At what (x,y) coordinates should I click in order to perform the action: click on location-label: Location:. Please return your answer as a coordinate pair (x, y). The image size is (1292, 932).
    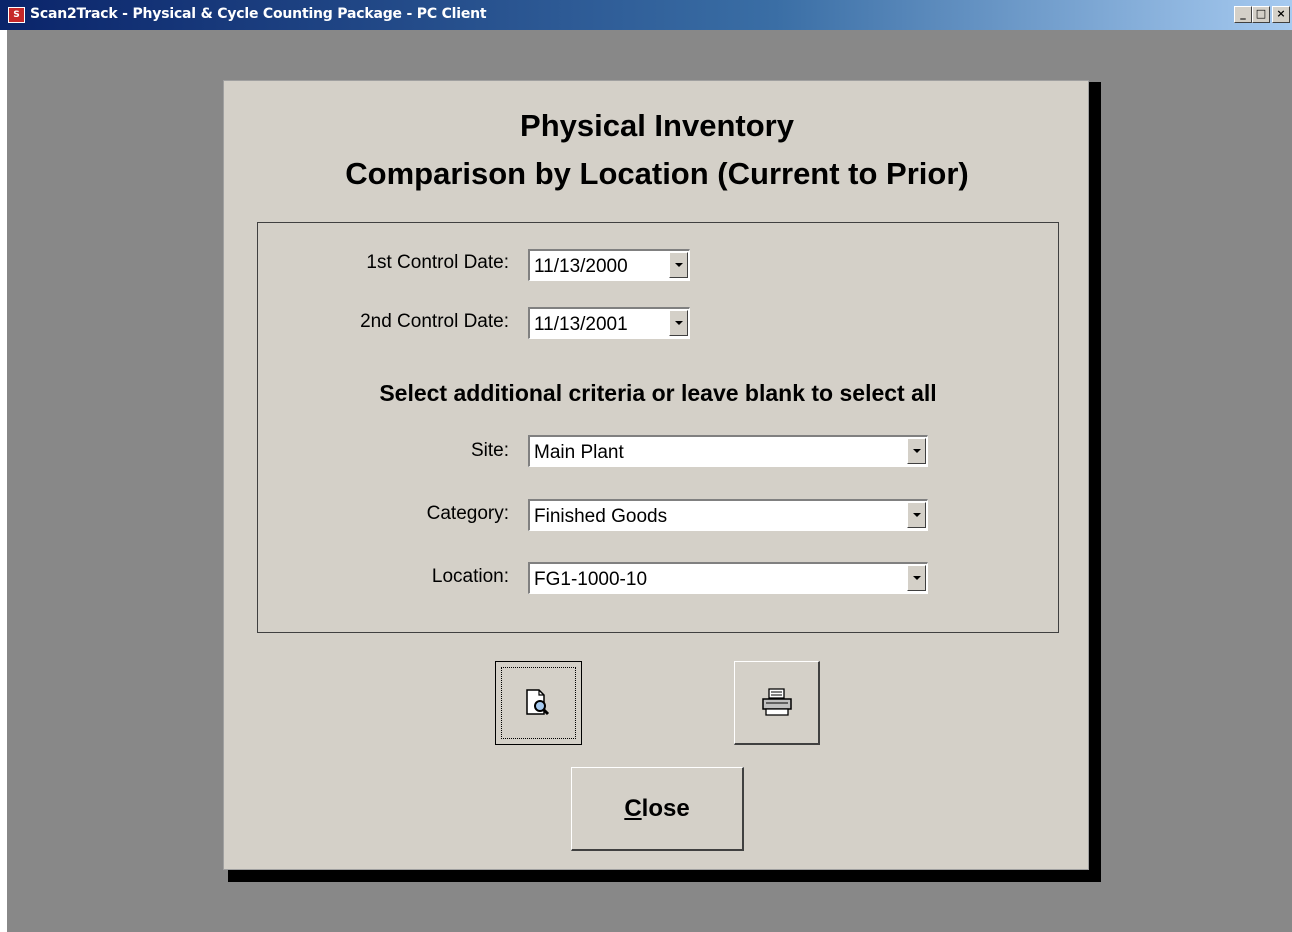
    Looking at the image, I should click on (470, 576).